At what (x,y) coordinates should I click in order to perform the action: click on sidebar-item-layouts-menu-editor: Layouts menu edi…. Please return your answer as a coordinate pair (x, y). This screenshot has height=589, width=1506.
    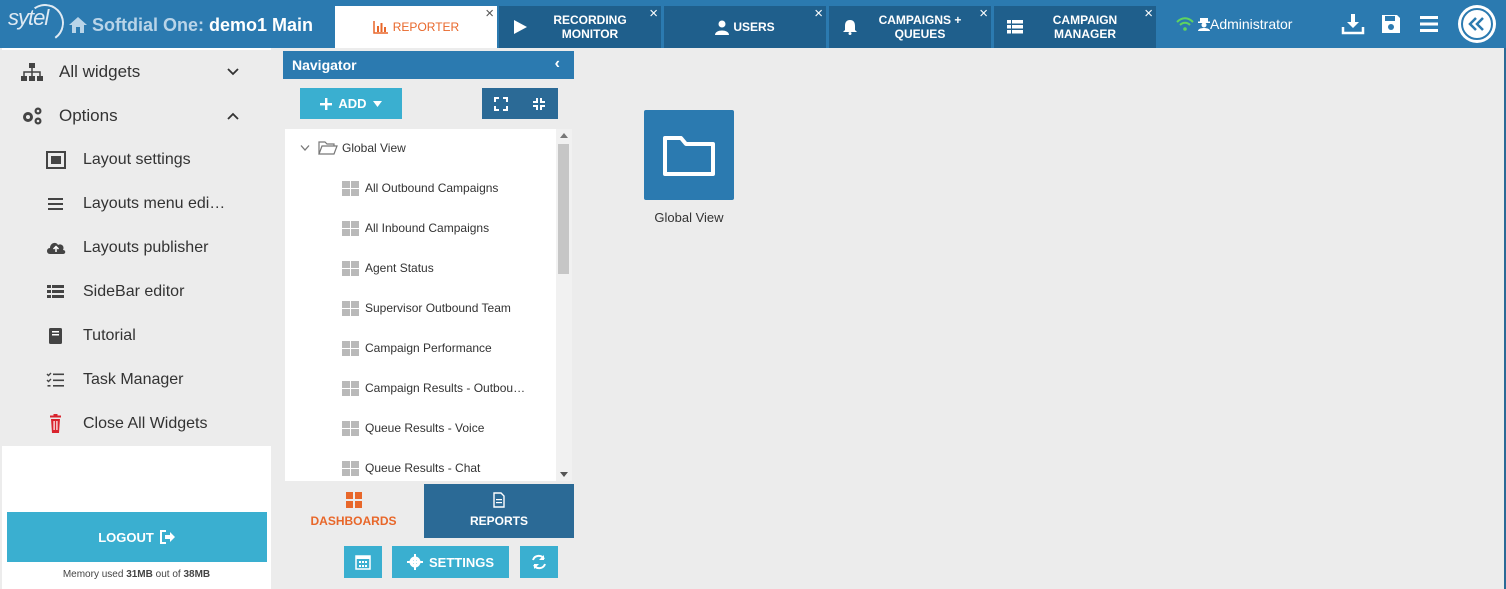
    Looking at the image, I should click on (136, 204).